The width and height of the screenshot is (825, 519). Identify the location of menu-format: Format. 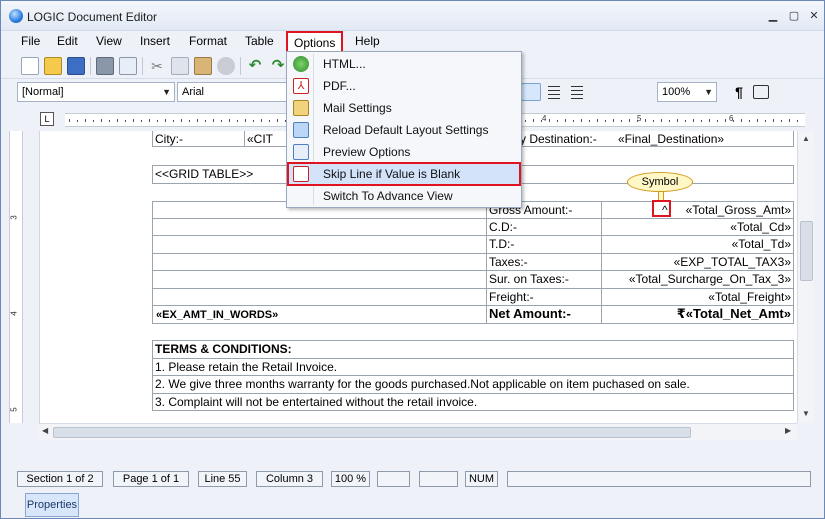
(208, 42).